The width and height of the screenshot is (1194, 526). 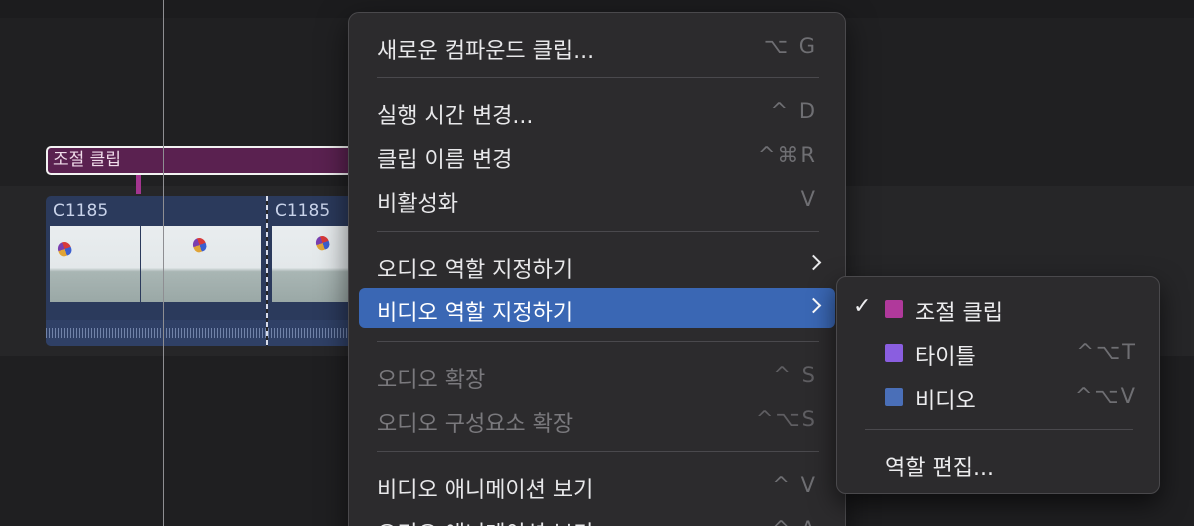 What do you see at coordinates (163, 263) in the screenshot?
I see `playhead` at bounding box center [163, 263].